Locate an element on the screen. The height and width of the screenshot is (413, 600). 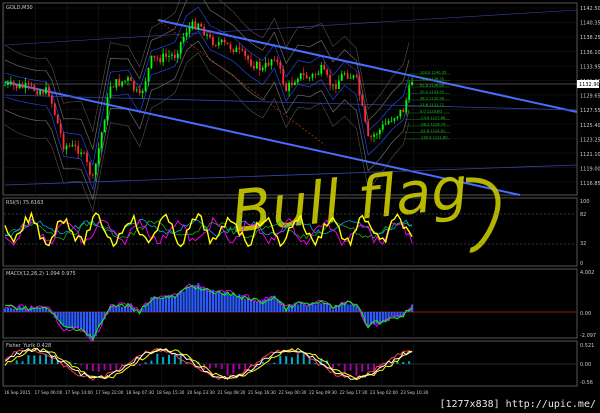
fib-level-label: 23.6 1131.72 is located at coordinates (432, 105).